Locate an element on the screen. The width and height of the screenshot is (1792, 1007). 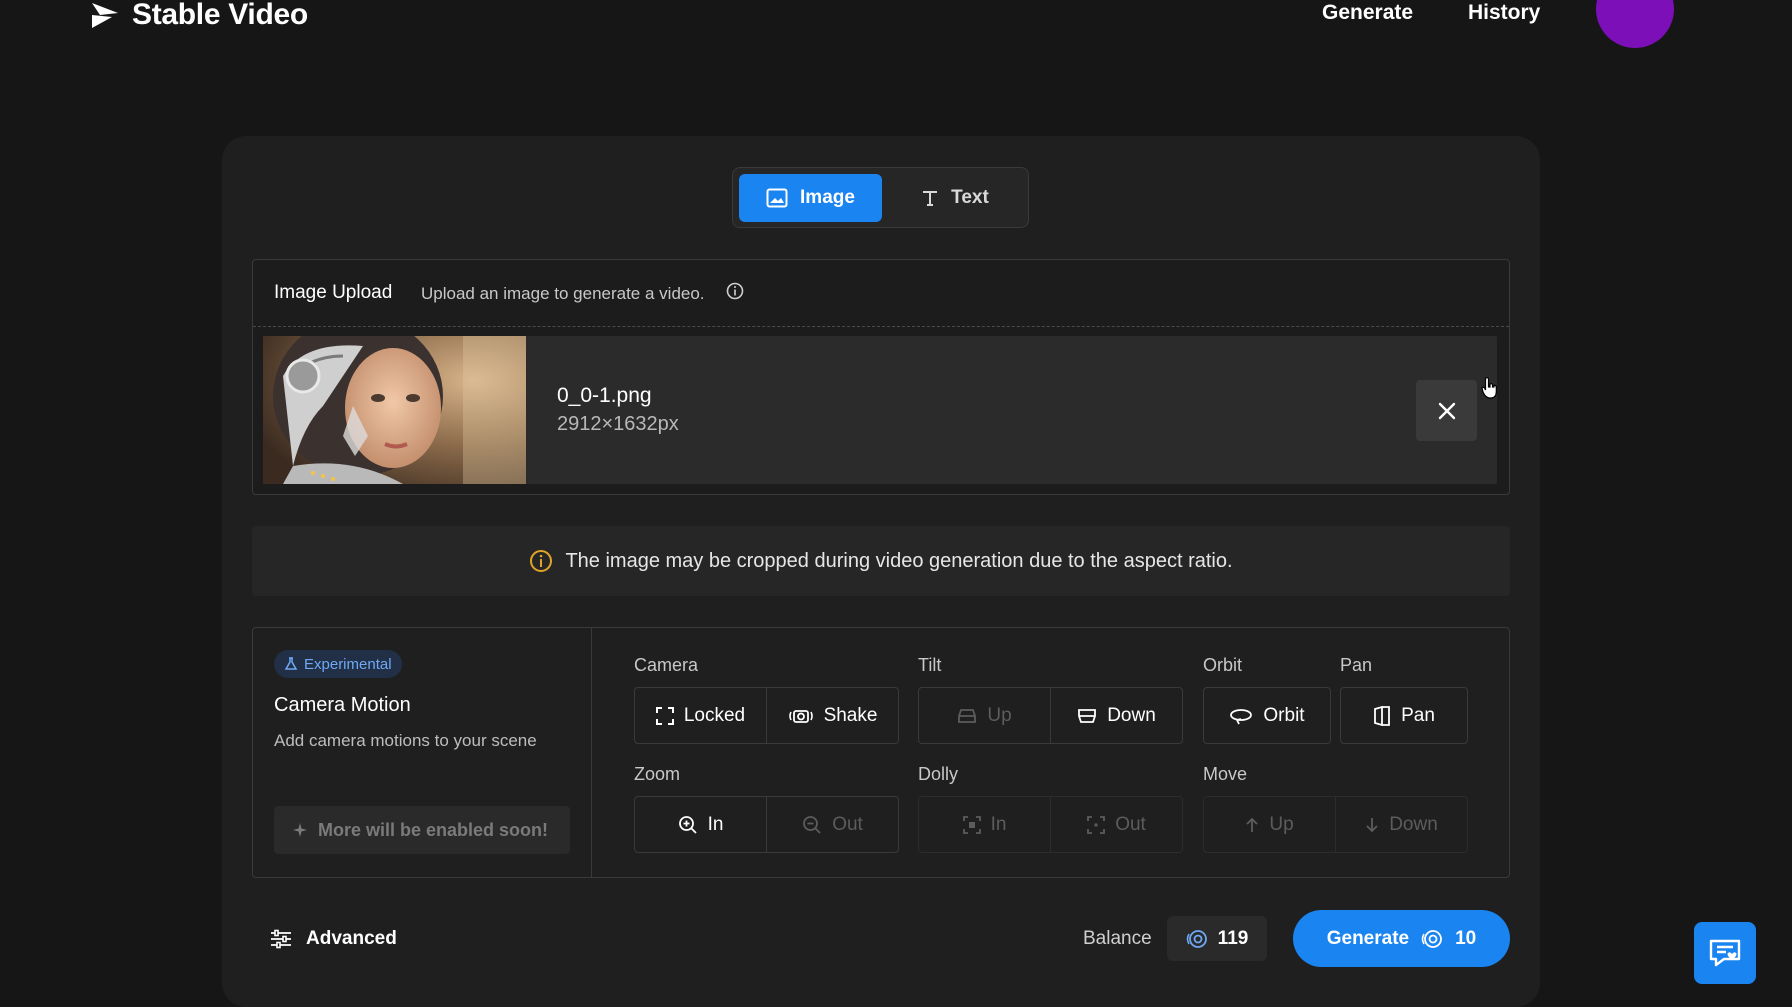
camera-motion-title: Camera Motion is located at coordinates (342, 705).